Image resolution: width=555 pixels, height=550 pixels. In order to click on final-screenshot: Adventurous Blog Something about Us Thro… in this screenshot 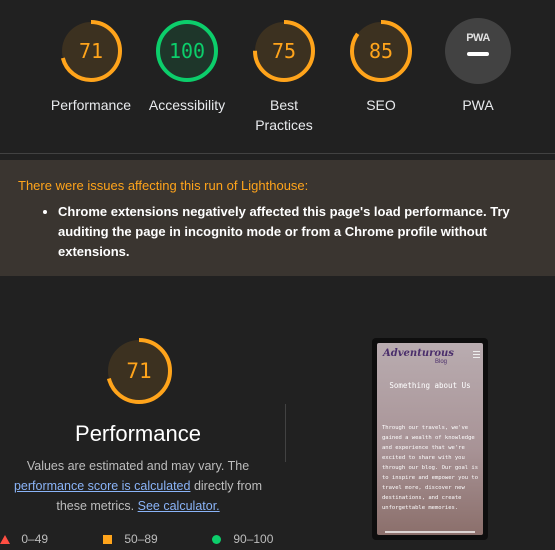, I will do `click(430, 439)`.